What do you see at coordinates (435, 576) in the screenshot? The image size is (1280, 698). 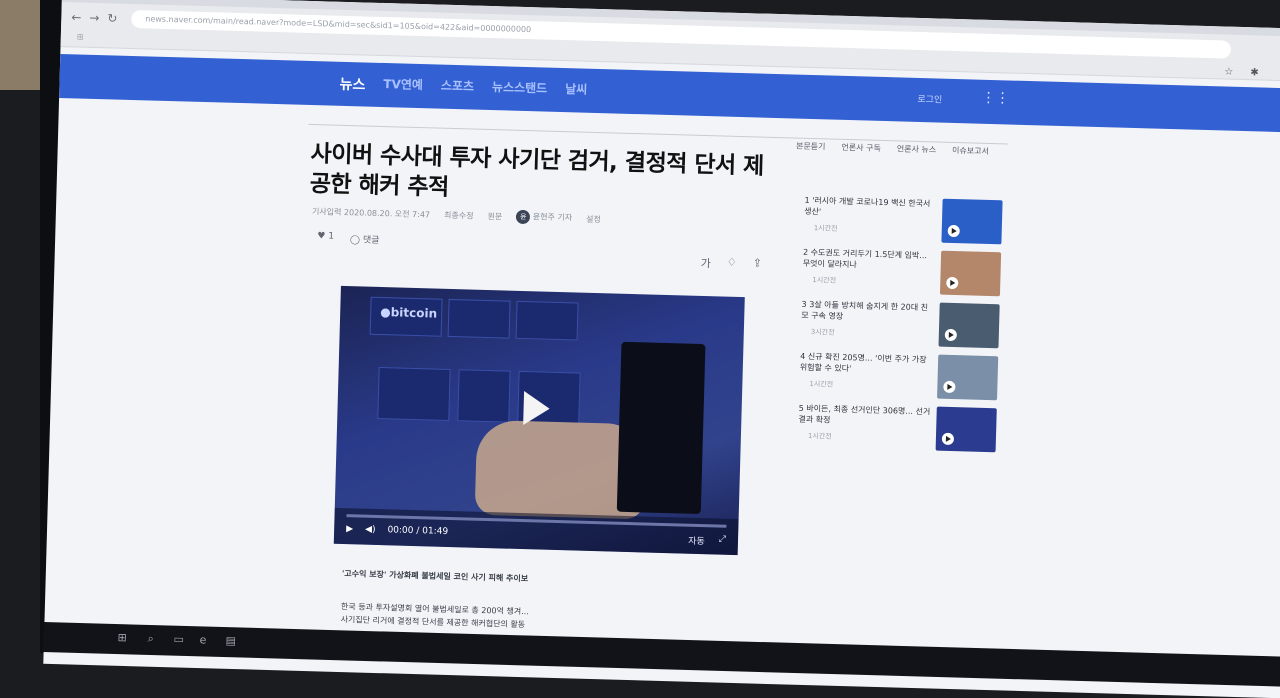 I see `video-caption: '고수익 보장' 가상화폐 불법세일 코인 사기 피해 추이보` at bounding box center [435, 576].